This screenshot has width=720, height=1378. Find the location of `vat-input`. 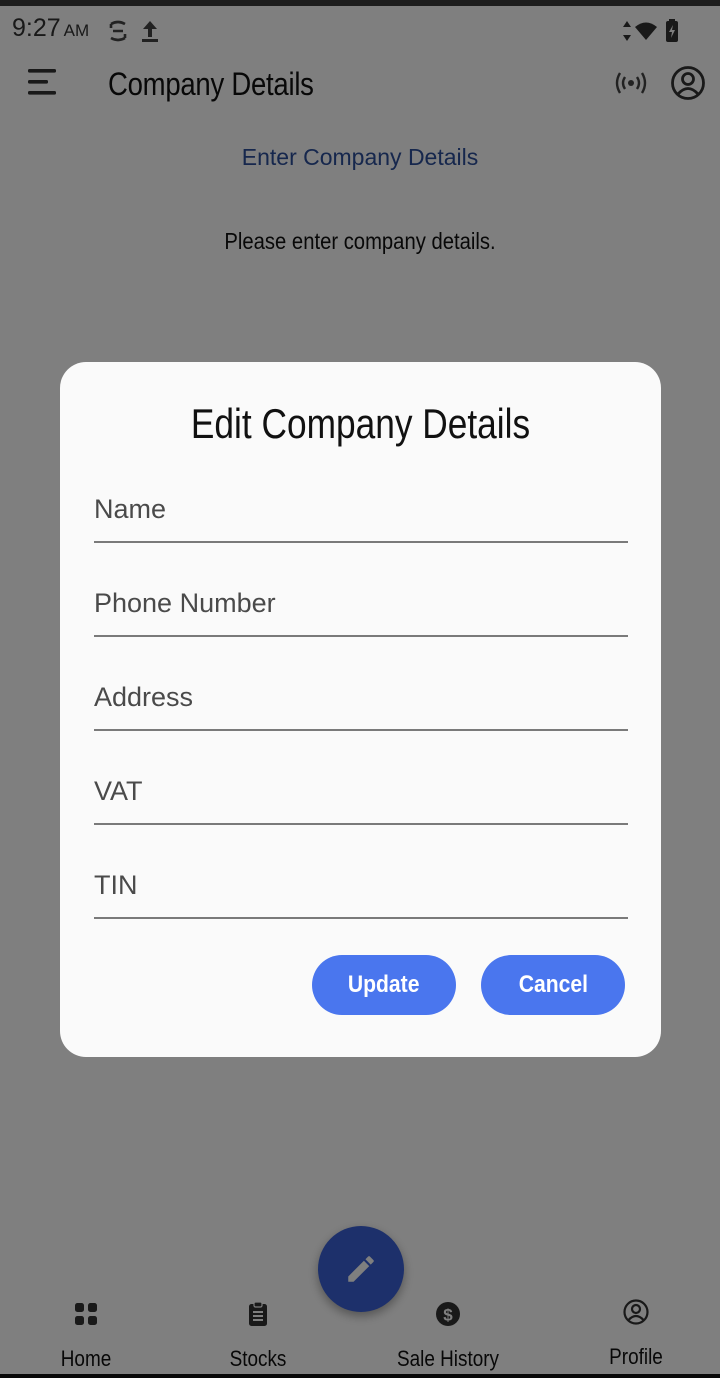

vat-input is located at coordinates (361, 791).